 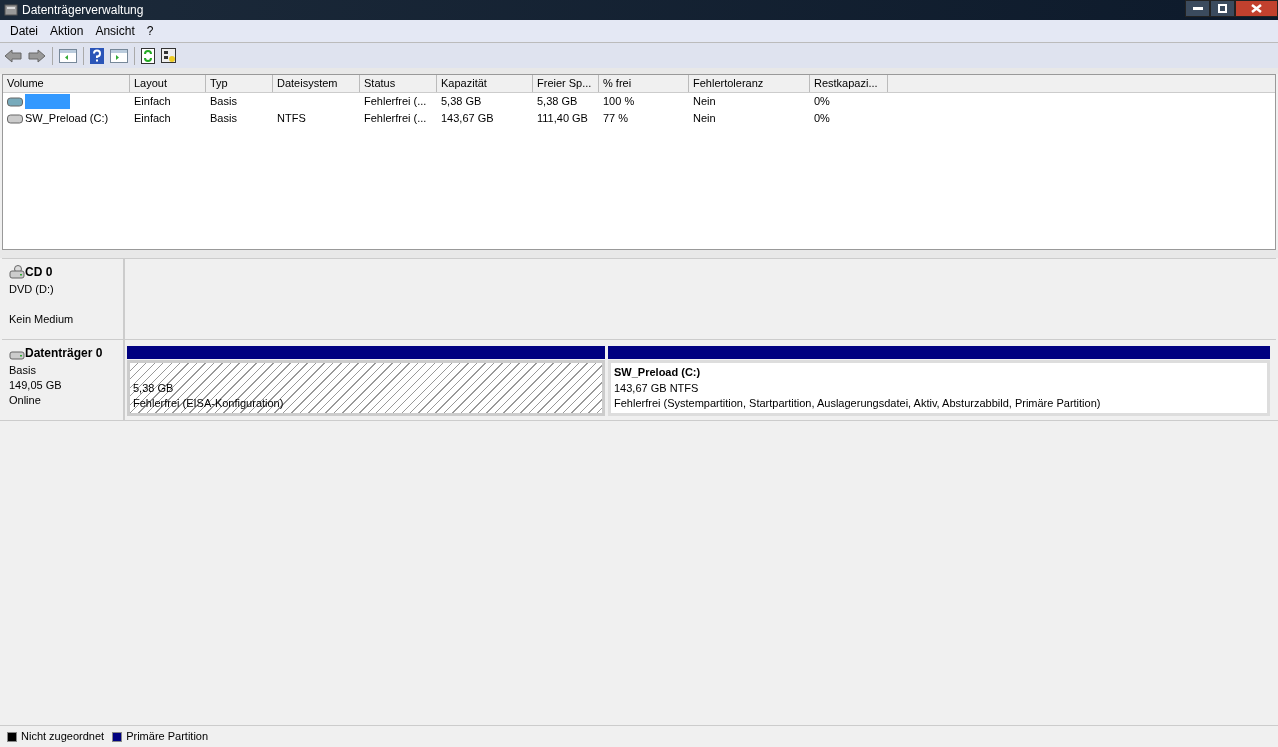 I want to click on table-cell, so click(x=47, y=101).